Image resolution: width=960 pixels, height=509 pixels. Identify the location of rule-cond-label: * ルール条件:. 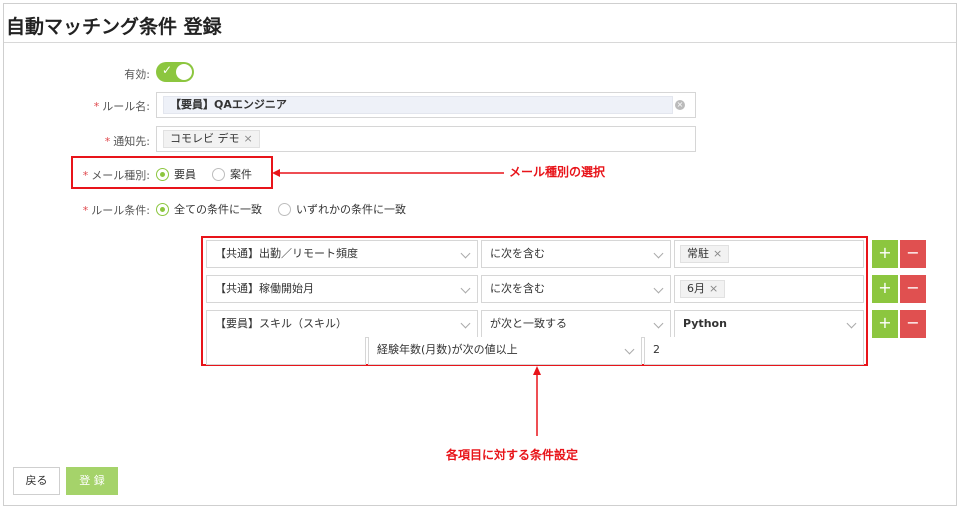
(116, 210).